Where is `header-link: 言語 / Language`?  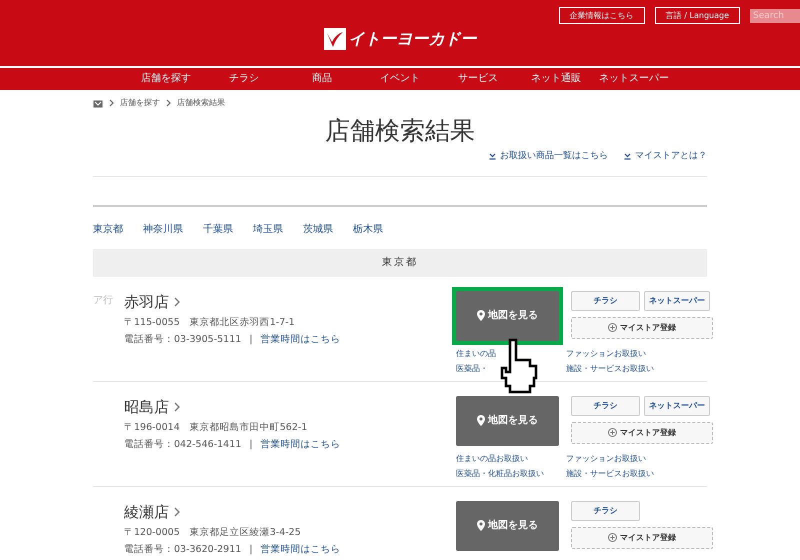 header-link: 言語 / Language is located at coordinates (697, 15).